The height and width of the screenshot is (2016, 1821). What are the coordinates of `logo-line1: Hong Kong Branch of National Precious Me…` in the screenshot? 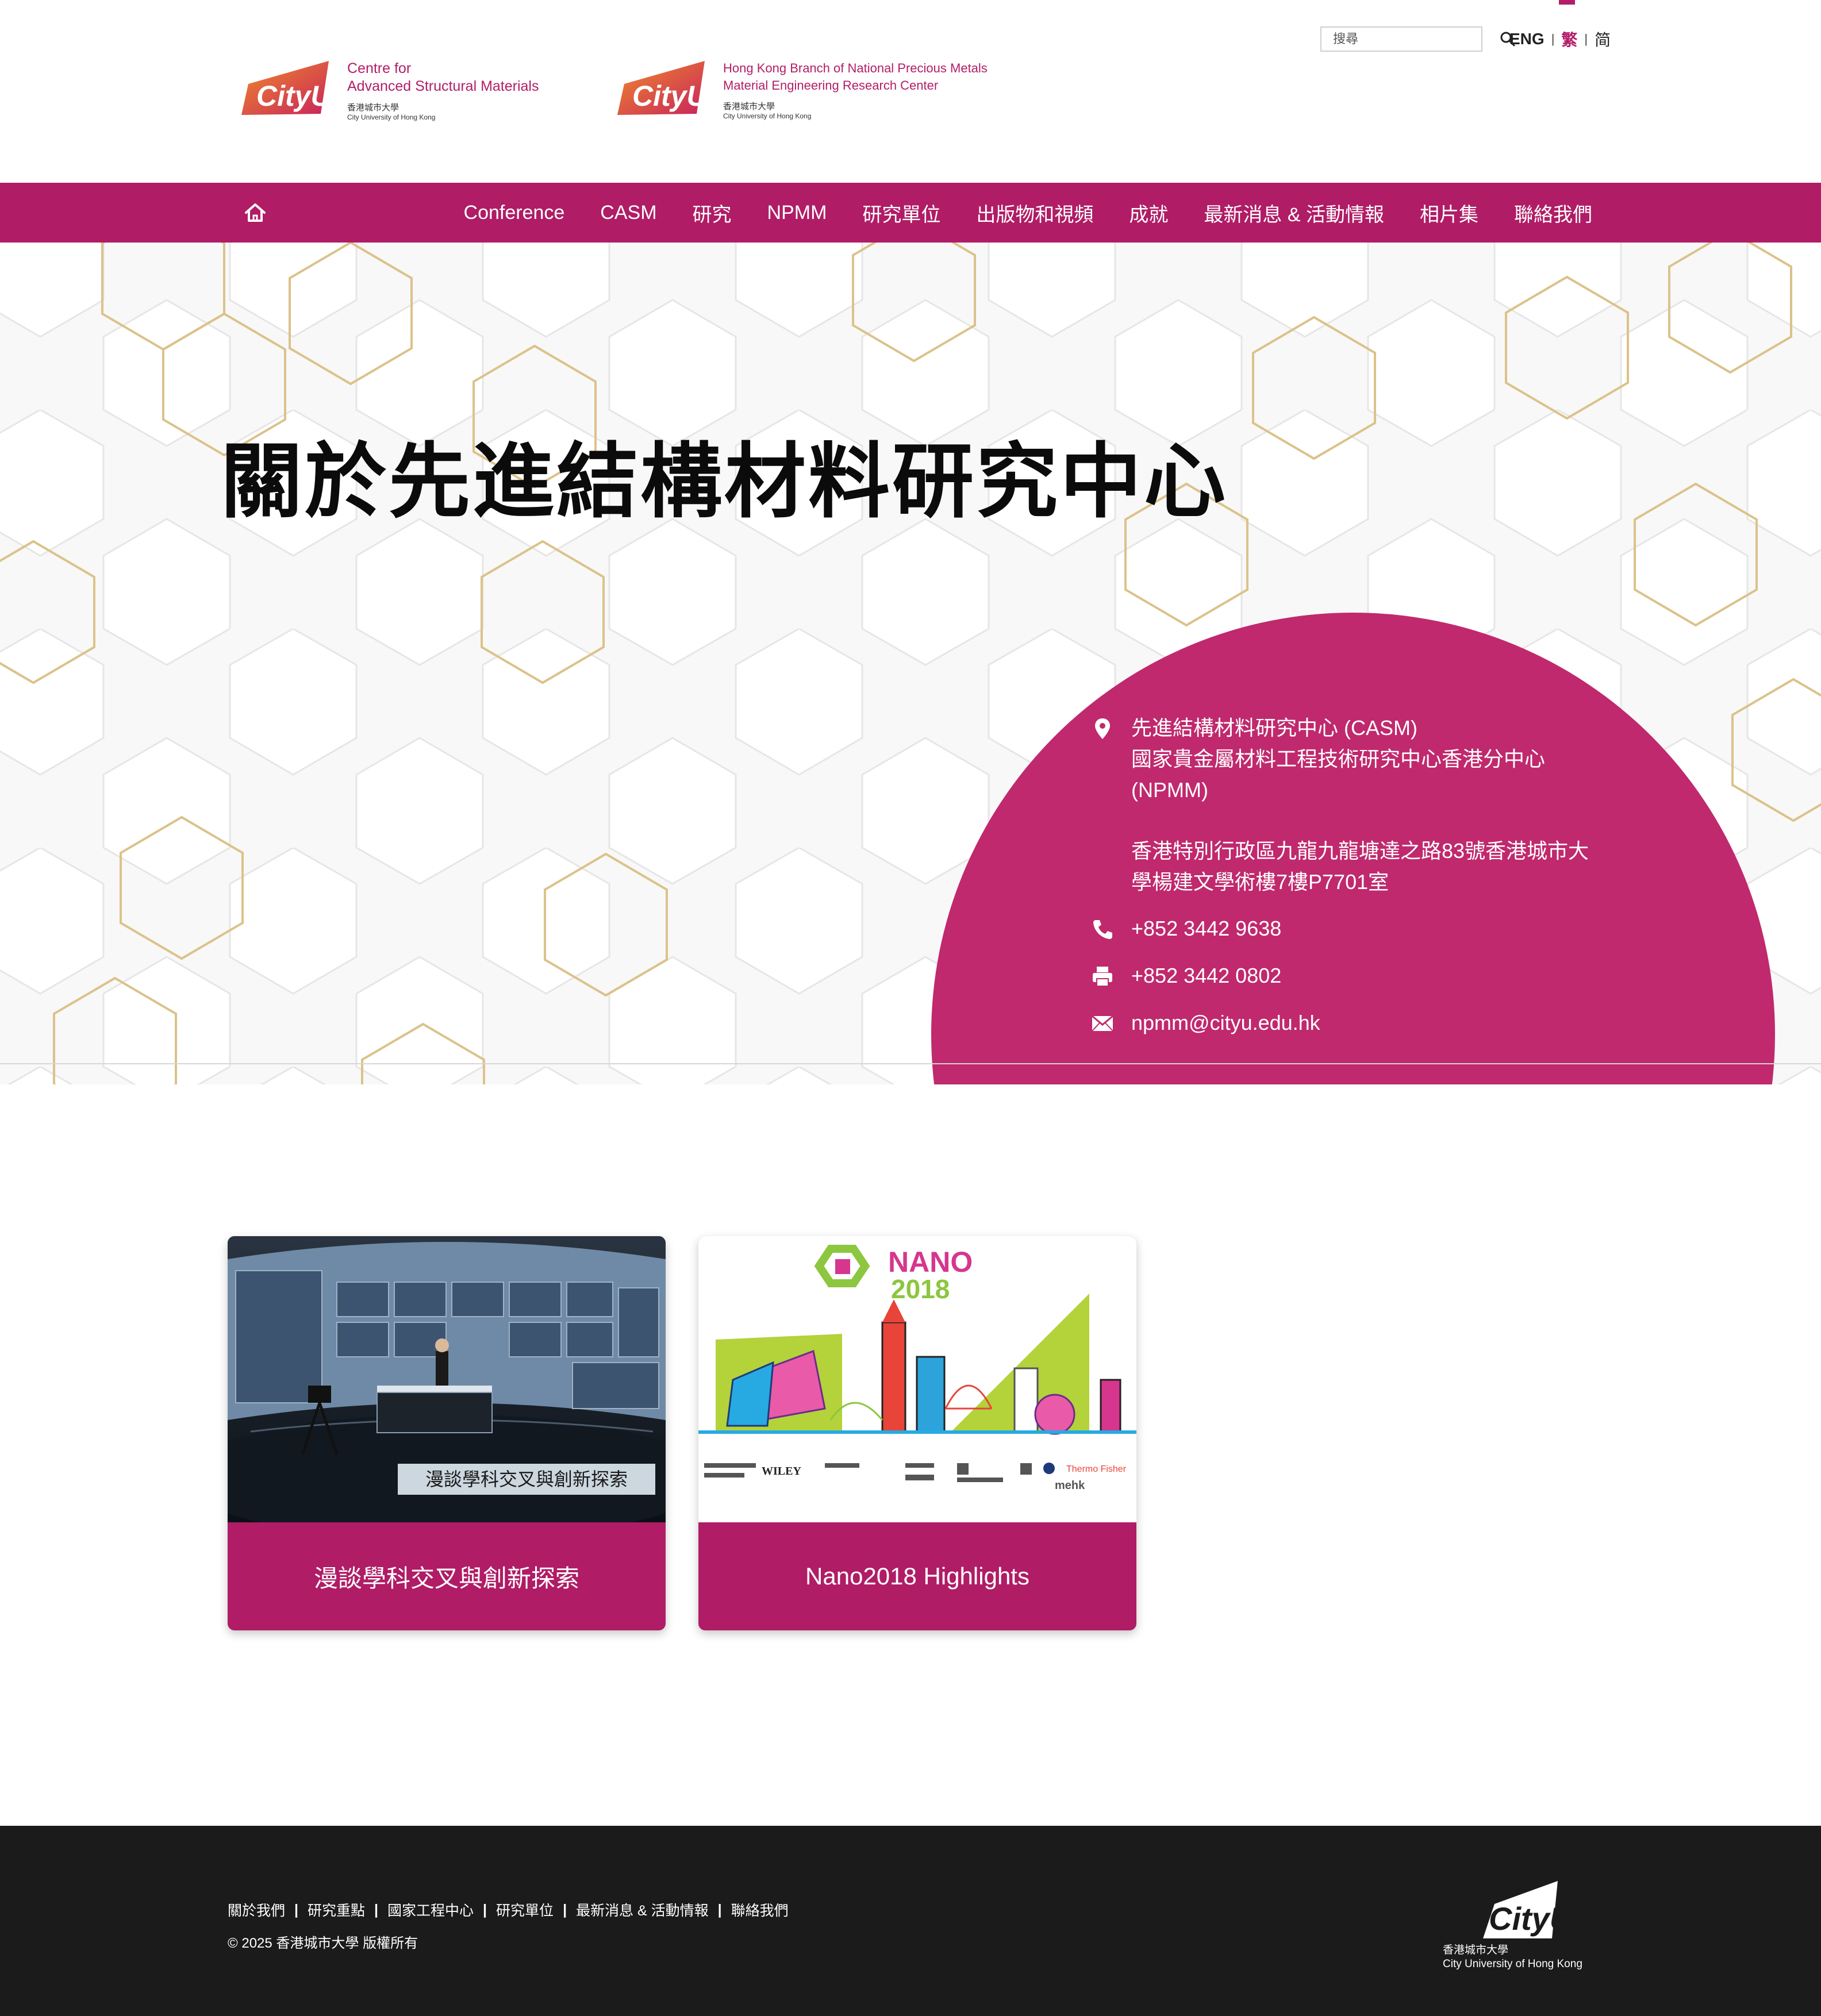 It's located at (855, 68).